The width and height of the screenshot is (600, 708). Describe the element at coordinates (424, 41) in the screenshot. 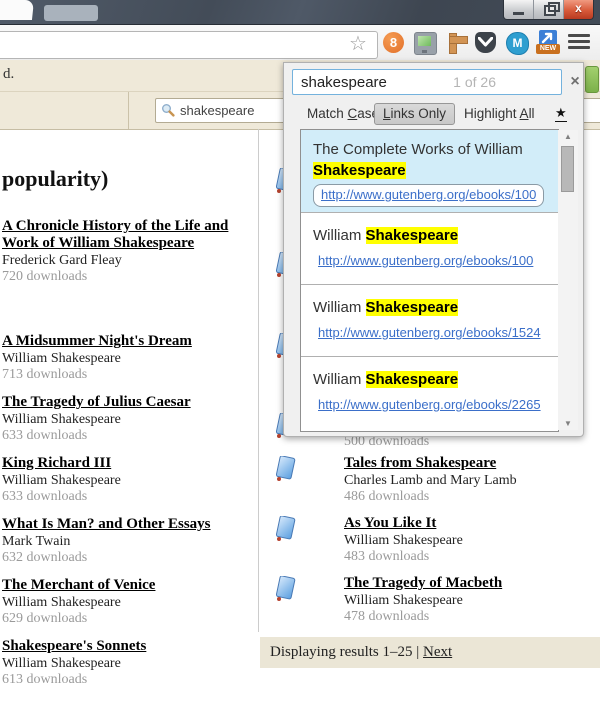

I see `screen-glyph` at that location.